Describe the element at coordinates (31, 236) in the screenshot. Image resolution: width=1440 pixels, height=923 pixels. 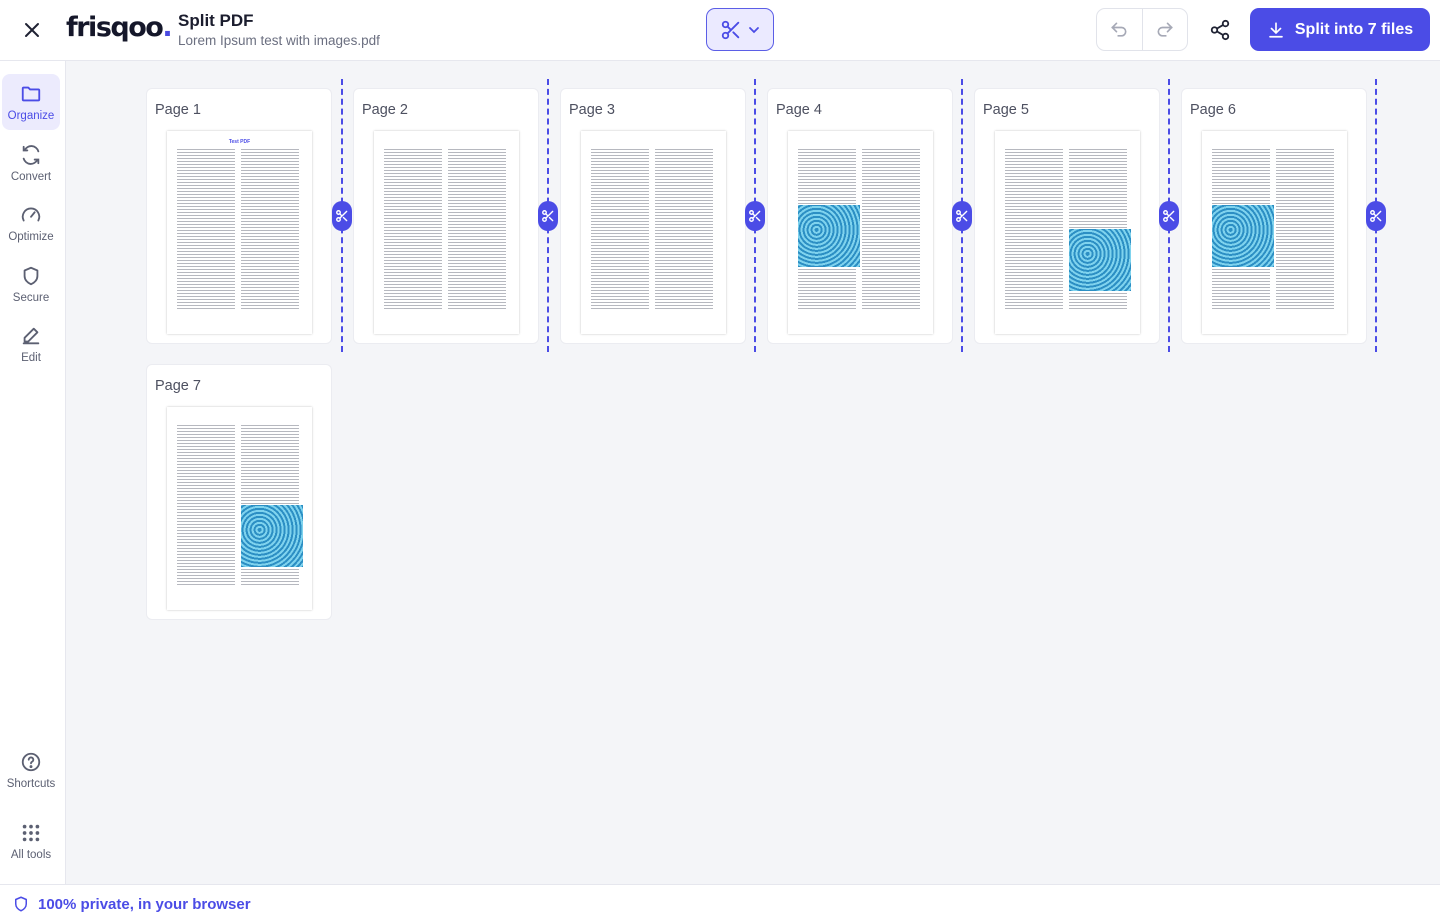
I see `sidebar-item-label: Optimize` at that location.